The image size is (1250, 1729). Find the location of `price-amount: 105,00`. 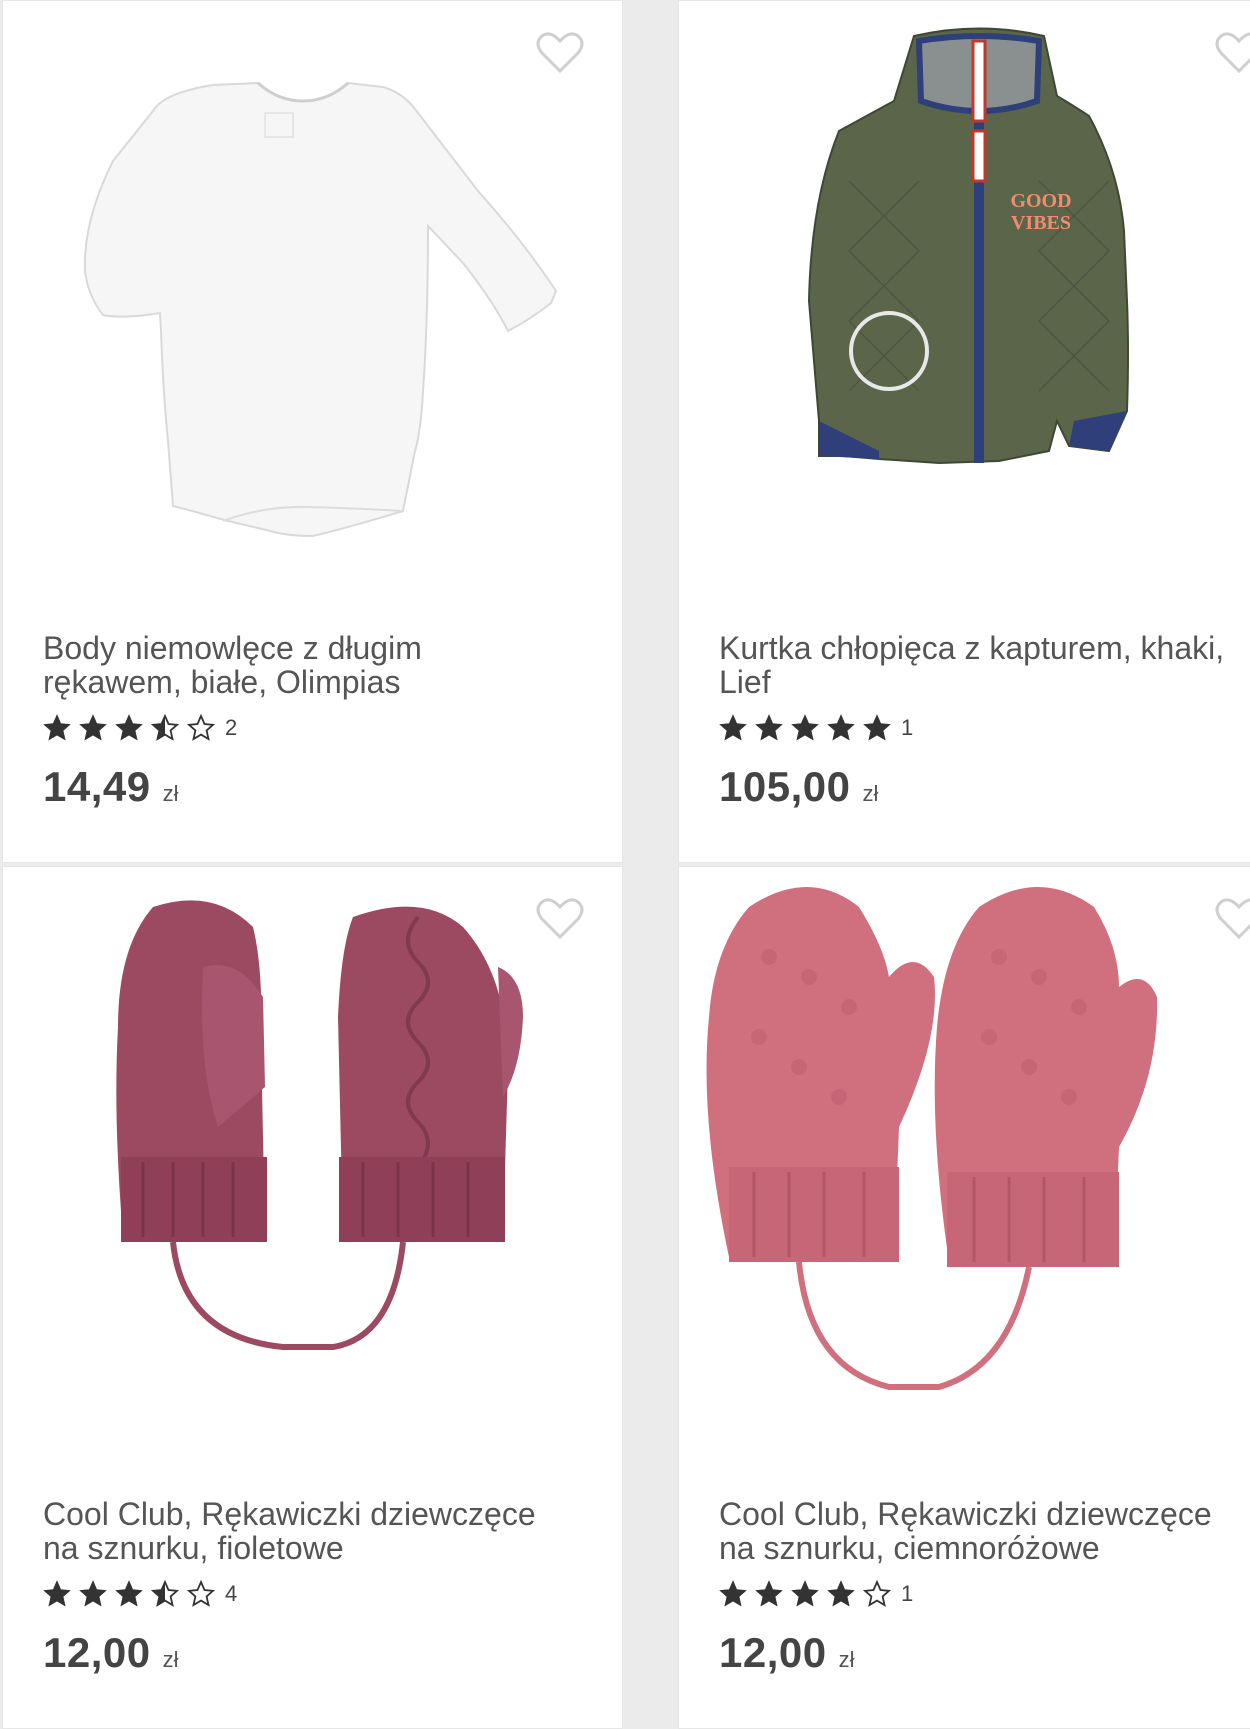

price-amount: 105,00 is located at coordinates (785, 786).